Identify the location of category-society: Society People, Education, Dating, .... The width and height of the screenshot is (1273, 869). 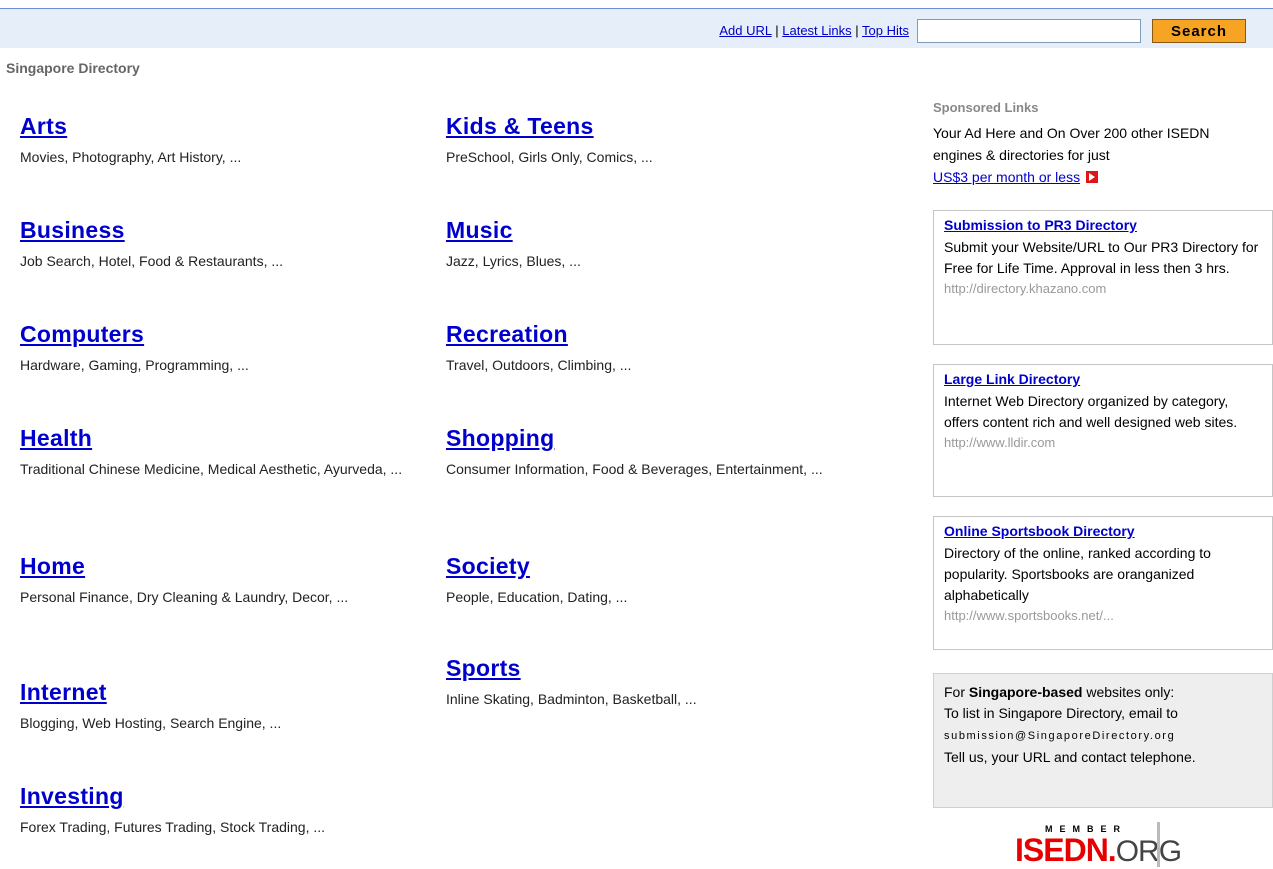
(646, 580).